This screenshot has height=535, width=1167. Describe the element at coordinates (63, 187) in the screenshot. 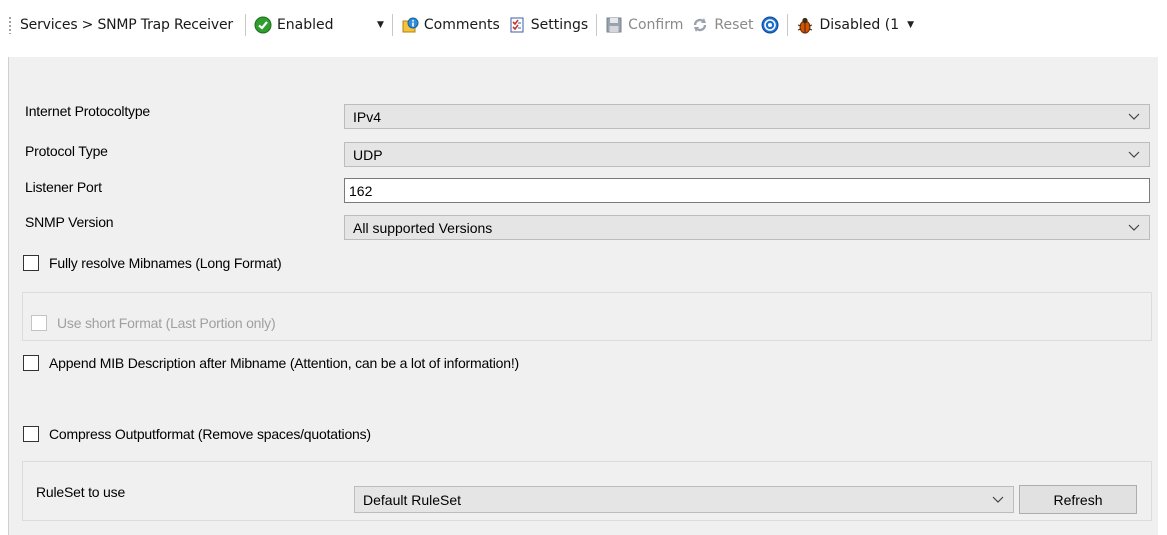

I see `listener-port-label: Listener Port` at that location.